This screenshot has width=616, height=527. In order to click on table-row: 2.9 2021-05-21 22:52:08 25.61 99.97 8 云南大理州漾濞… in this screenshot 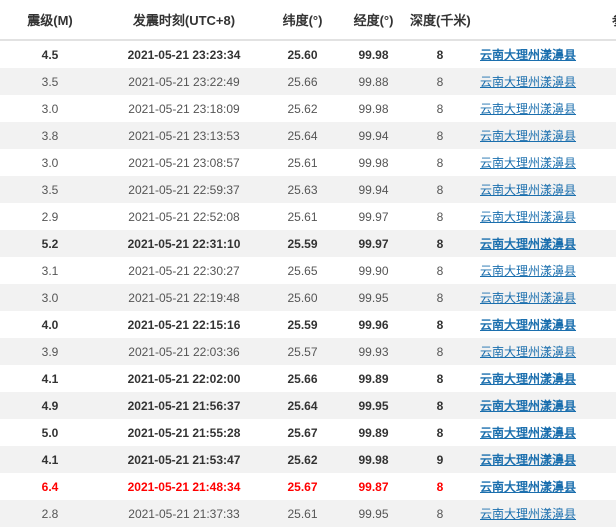, I will do `click(308, 216)`.